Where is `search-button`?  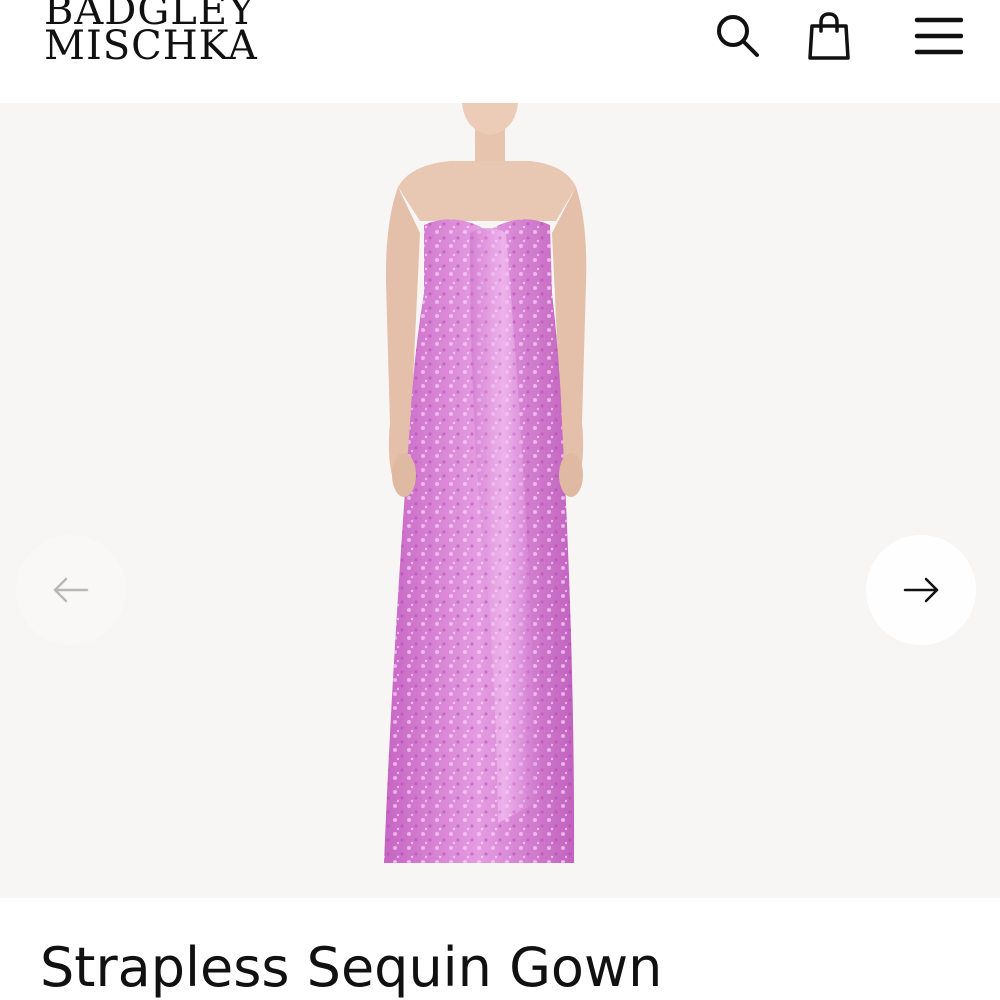
search-button is located at coordinates (738, 36).